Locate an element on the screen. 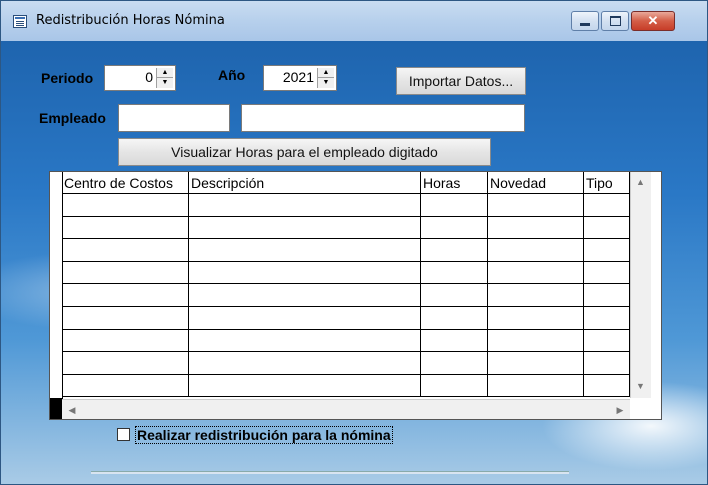  close-button: ✕ is located at coordinates (653, 21).